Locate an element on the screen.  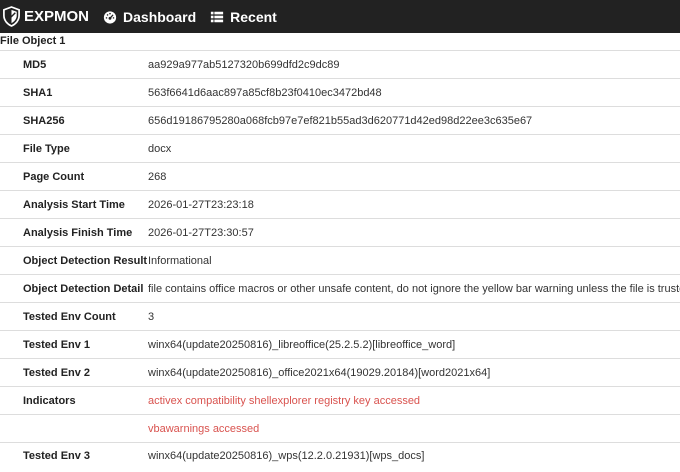
row-key-env-3: Tested Env 3 is located at coordinates (73, 455).